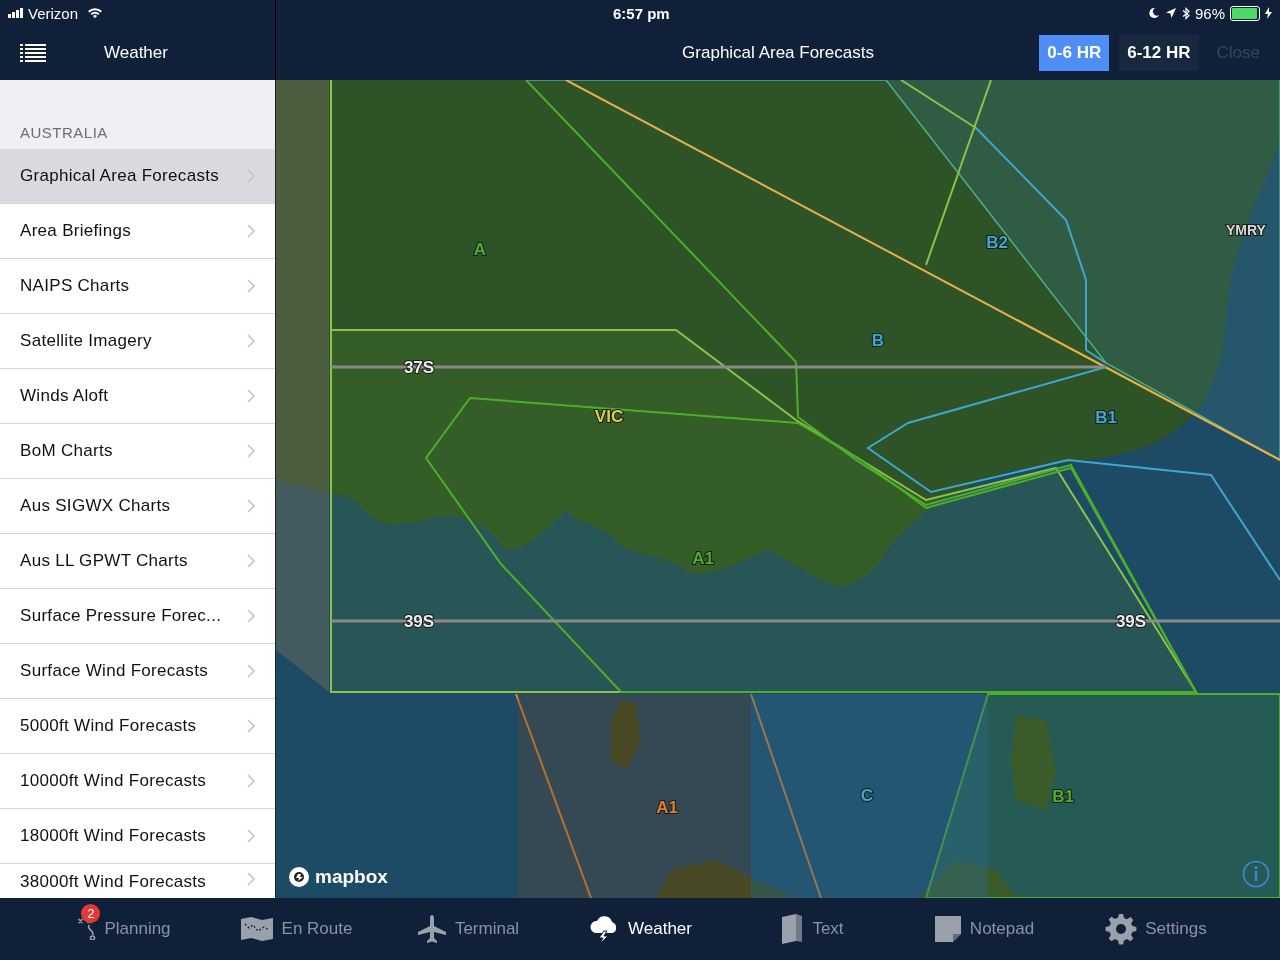  Describe the element at coordinates (137, 176) in the screenshot. I see `sidebar-item: Graphical Area Forecasts` at that location.